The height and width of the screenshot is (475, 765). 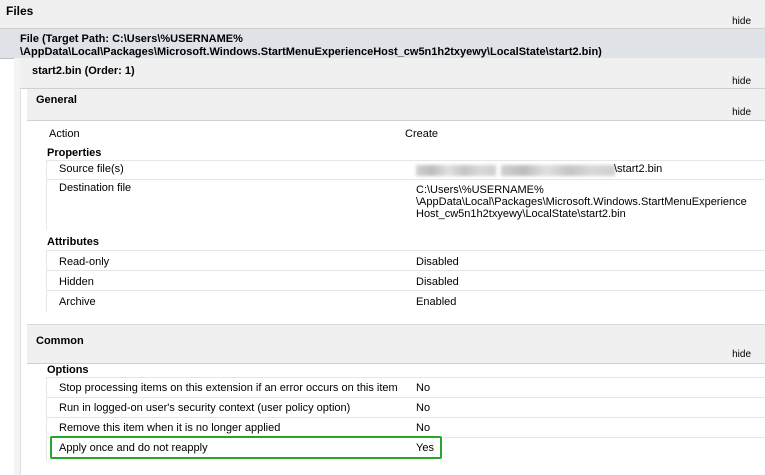 I want to click on files-header: Files hide, so click(x=382, y=14).